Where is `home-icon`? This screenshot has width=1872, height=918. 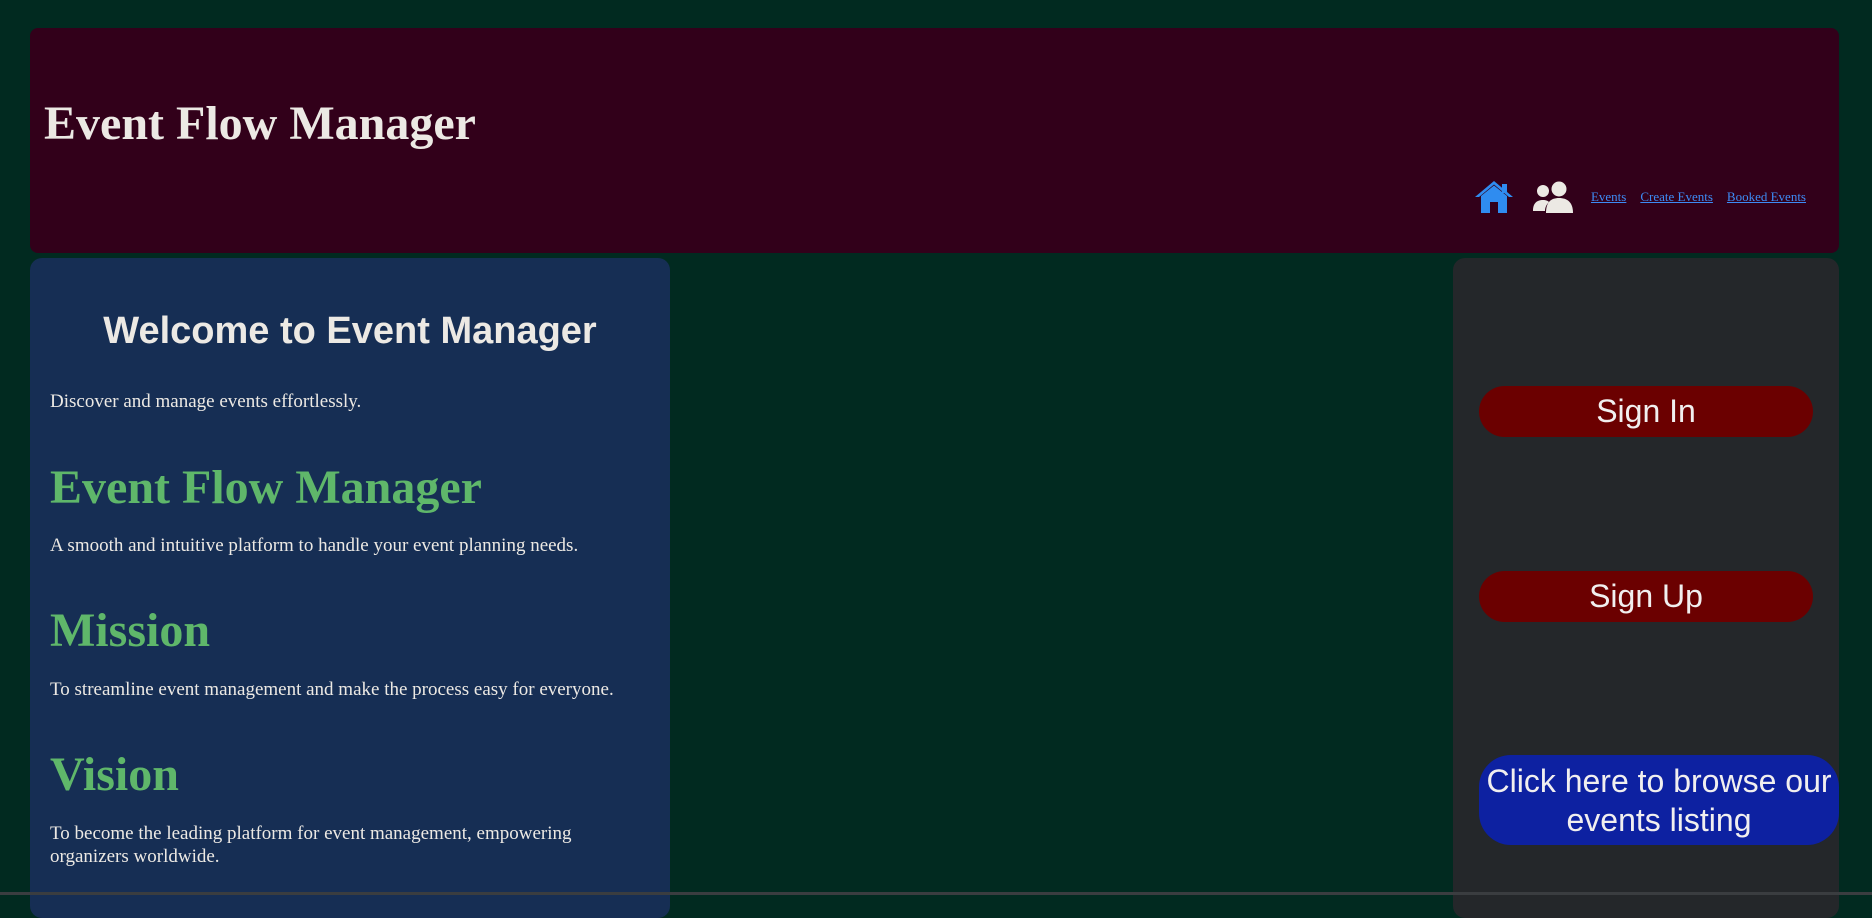 home-icon is located at coordinates (1494, 197).